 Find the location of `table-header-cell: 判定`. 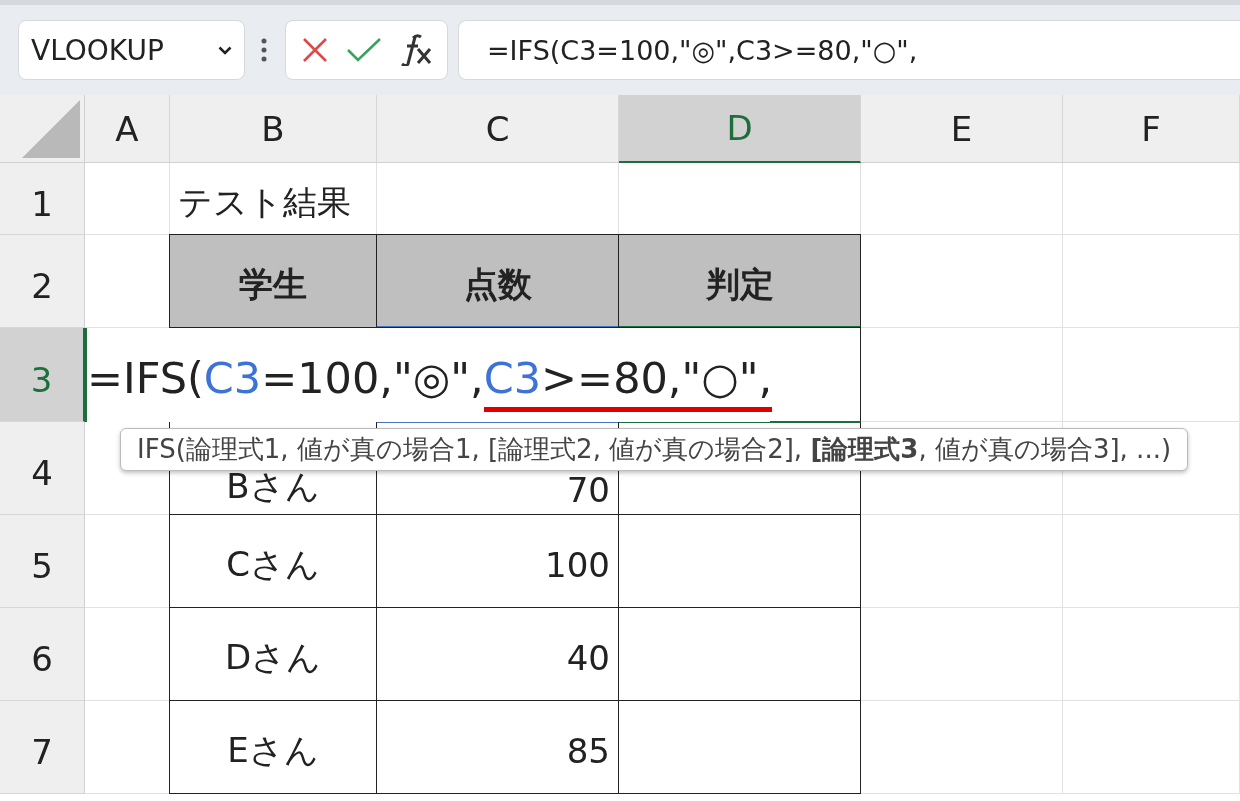

table-header-cell: 判定 is located at coordinates (739, 281).